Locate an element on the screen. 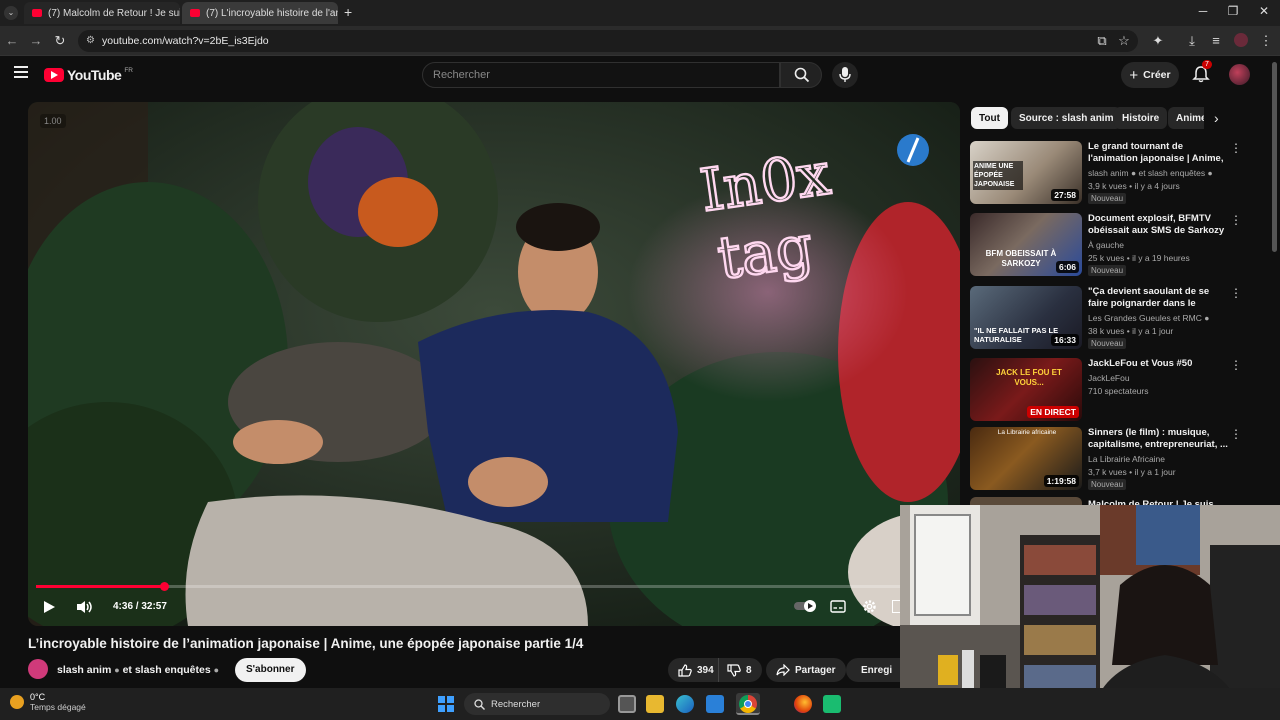 The image size is (1280, 720). video-thumbnail: BFM OBEISSAIT À SARKOZY 6:06 is located at coordinates (1026, 244).